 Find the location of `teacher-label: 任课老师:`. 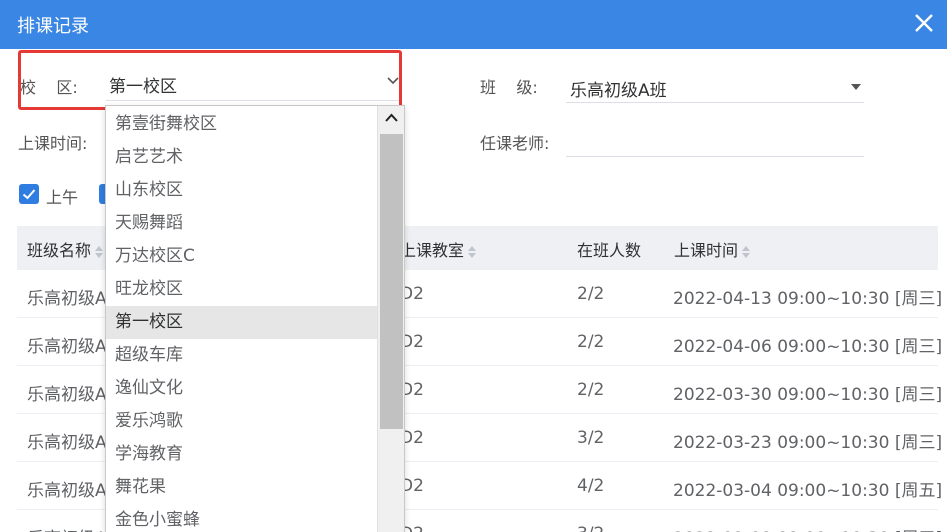

teacher-label: 任课老师: is located at coordinates (515, 143).